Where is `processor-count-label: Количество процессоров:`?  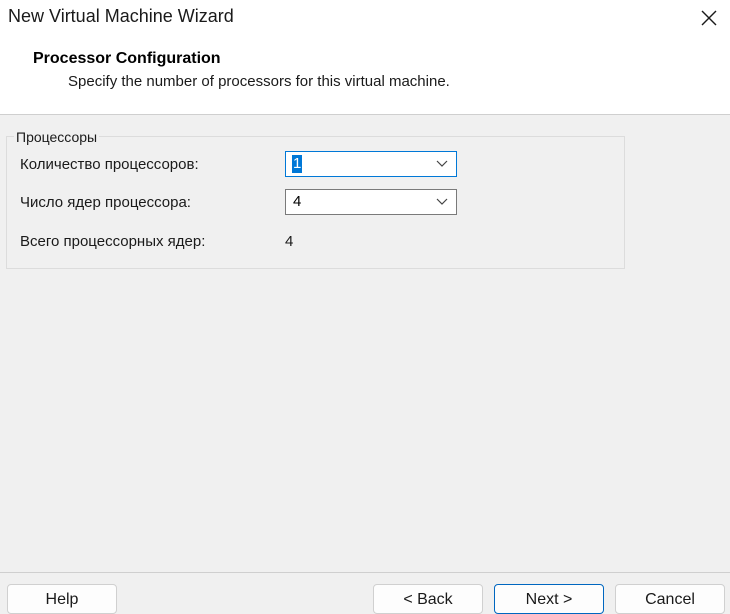
processor-count-label: Количество процессоров: is located at coordinates (109, 164).